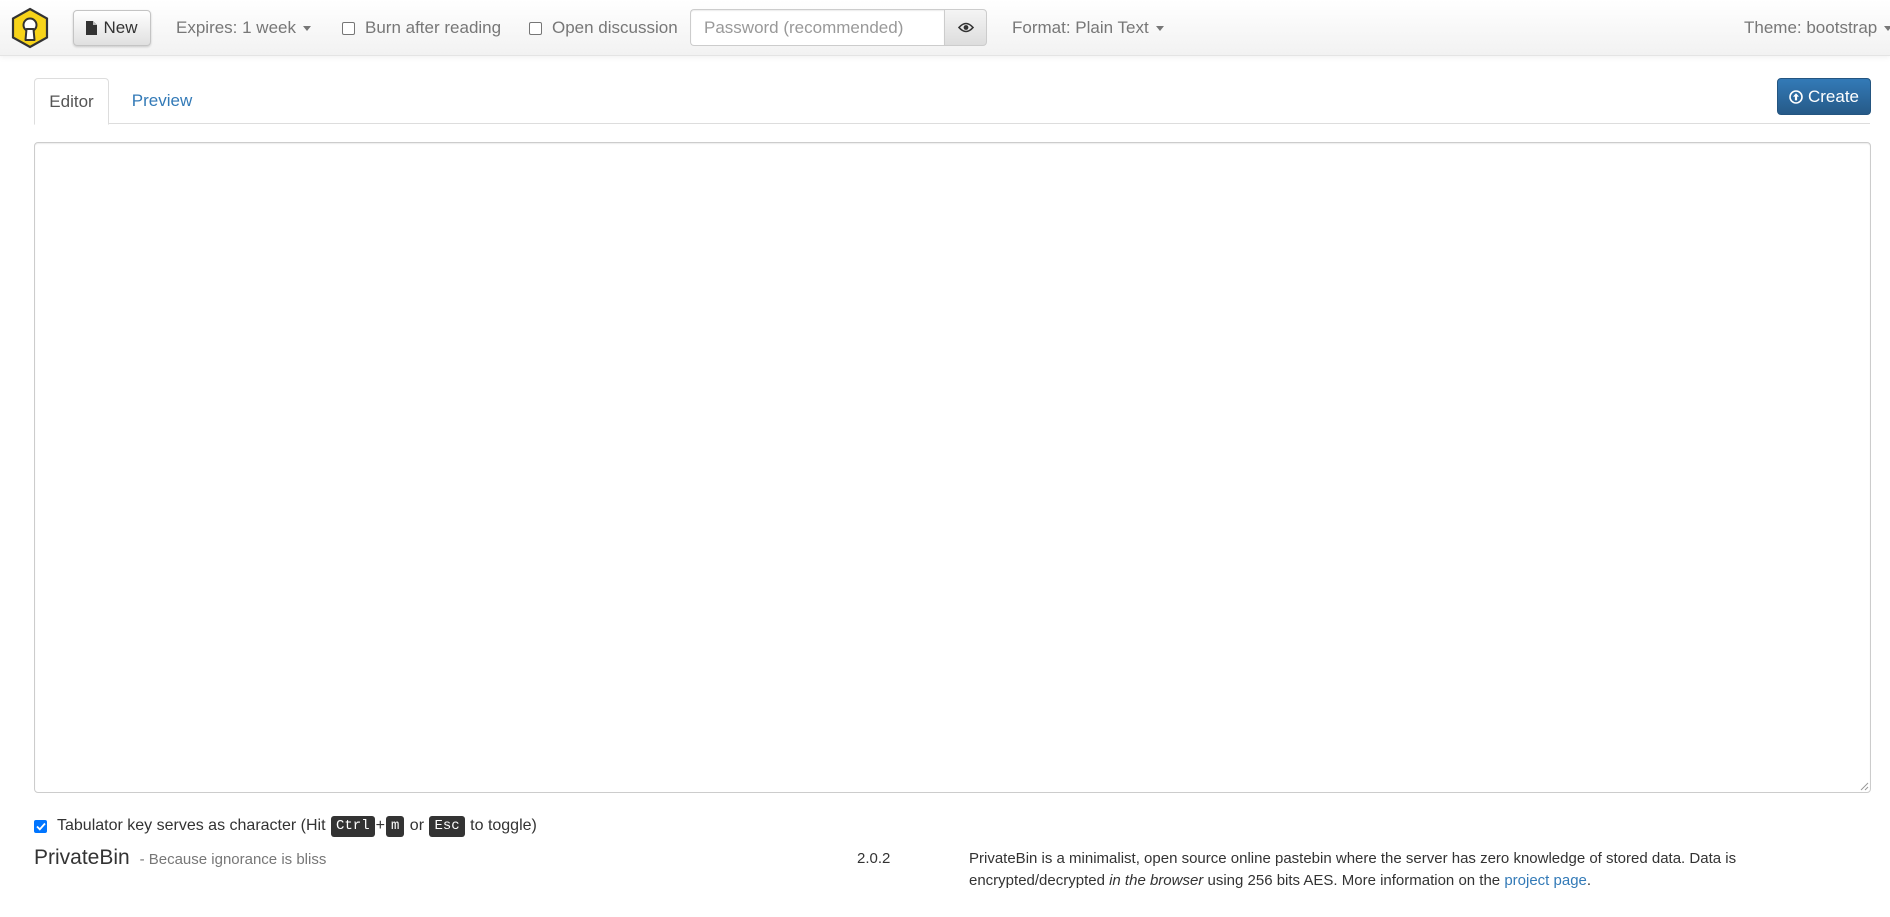 This screenshot has height=917, width=1890. Describe the element at coordinates (535, 28) in the screenshot. I see `open-discussion-checkbox` at that location.